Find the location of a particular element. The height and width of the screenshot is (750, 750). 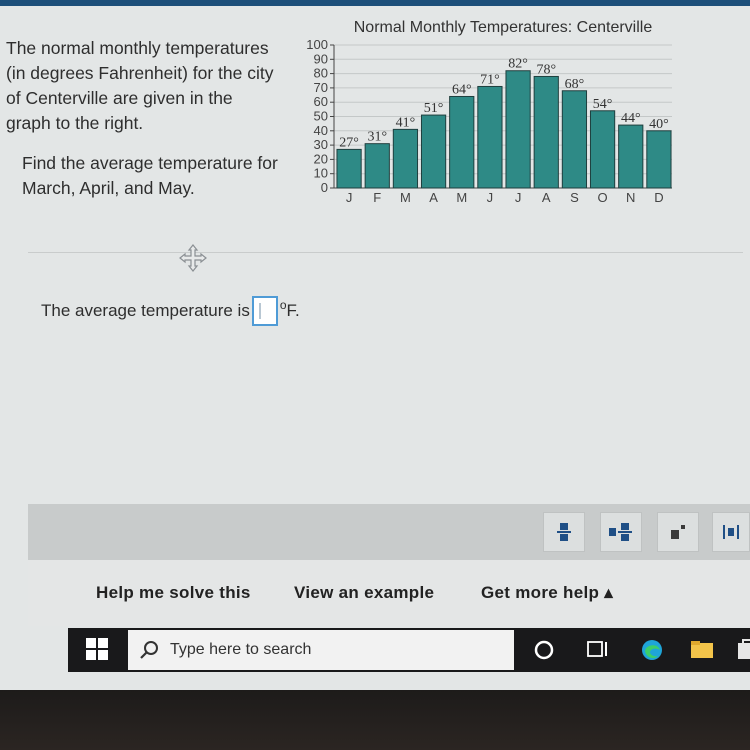

x-tick-label: F is located at coordinates (377, 197).